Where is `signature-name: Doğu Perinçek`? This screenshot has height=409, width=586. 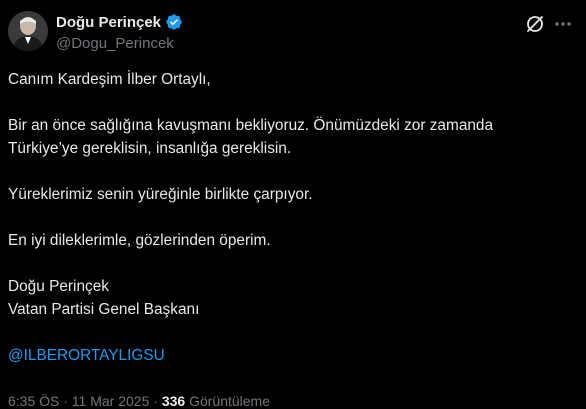
signature-name: Doğu Perinçek is located at coordinates (58, 286).